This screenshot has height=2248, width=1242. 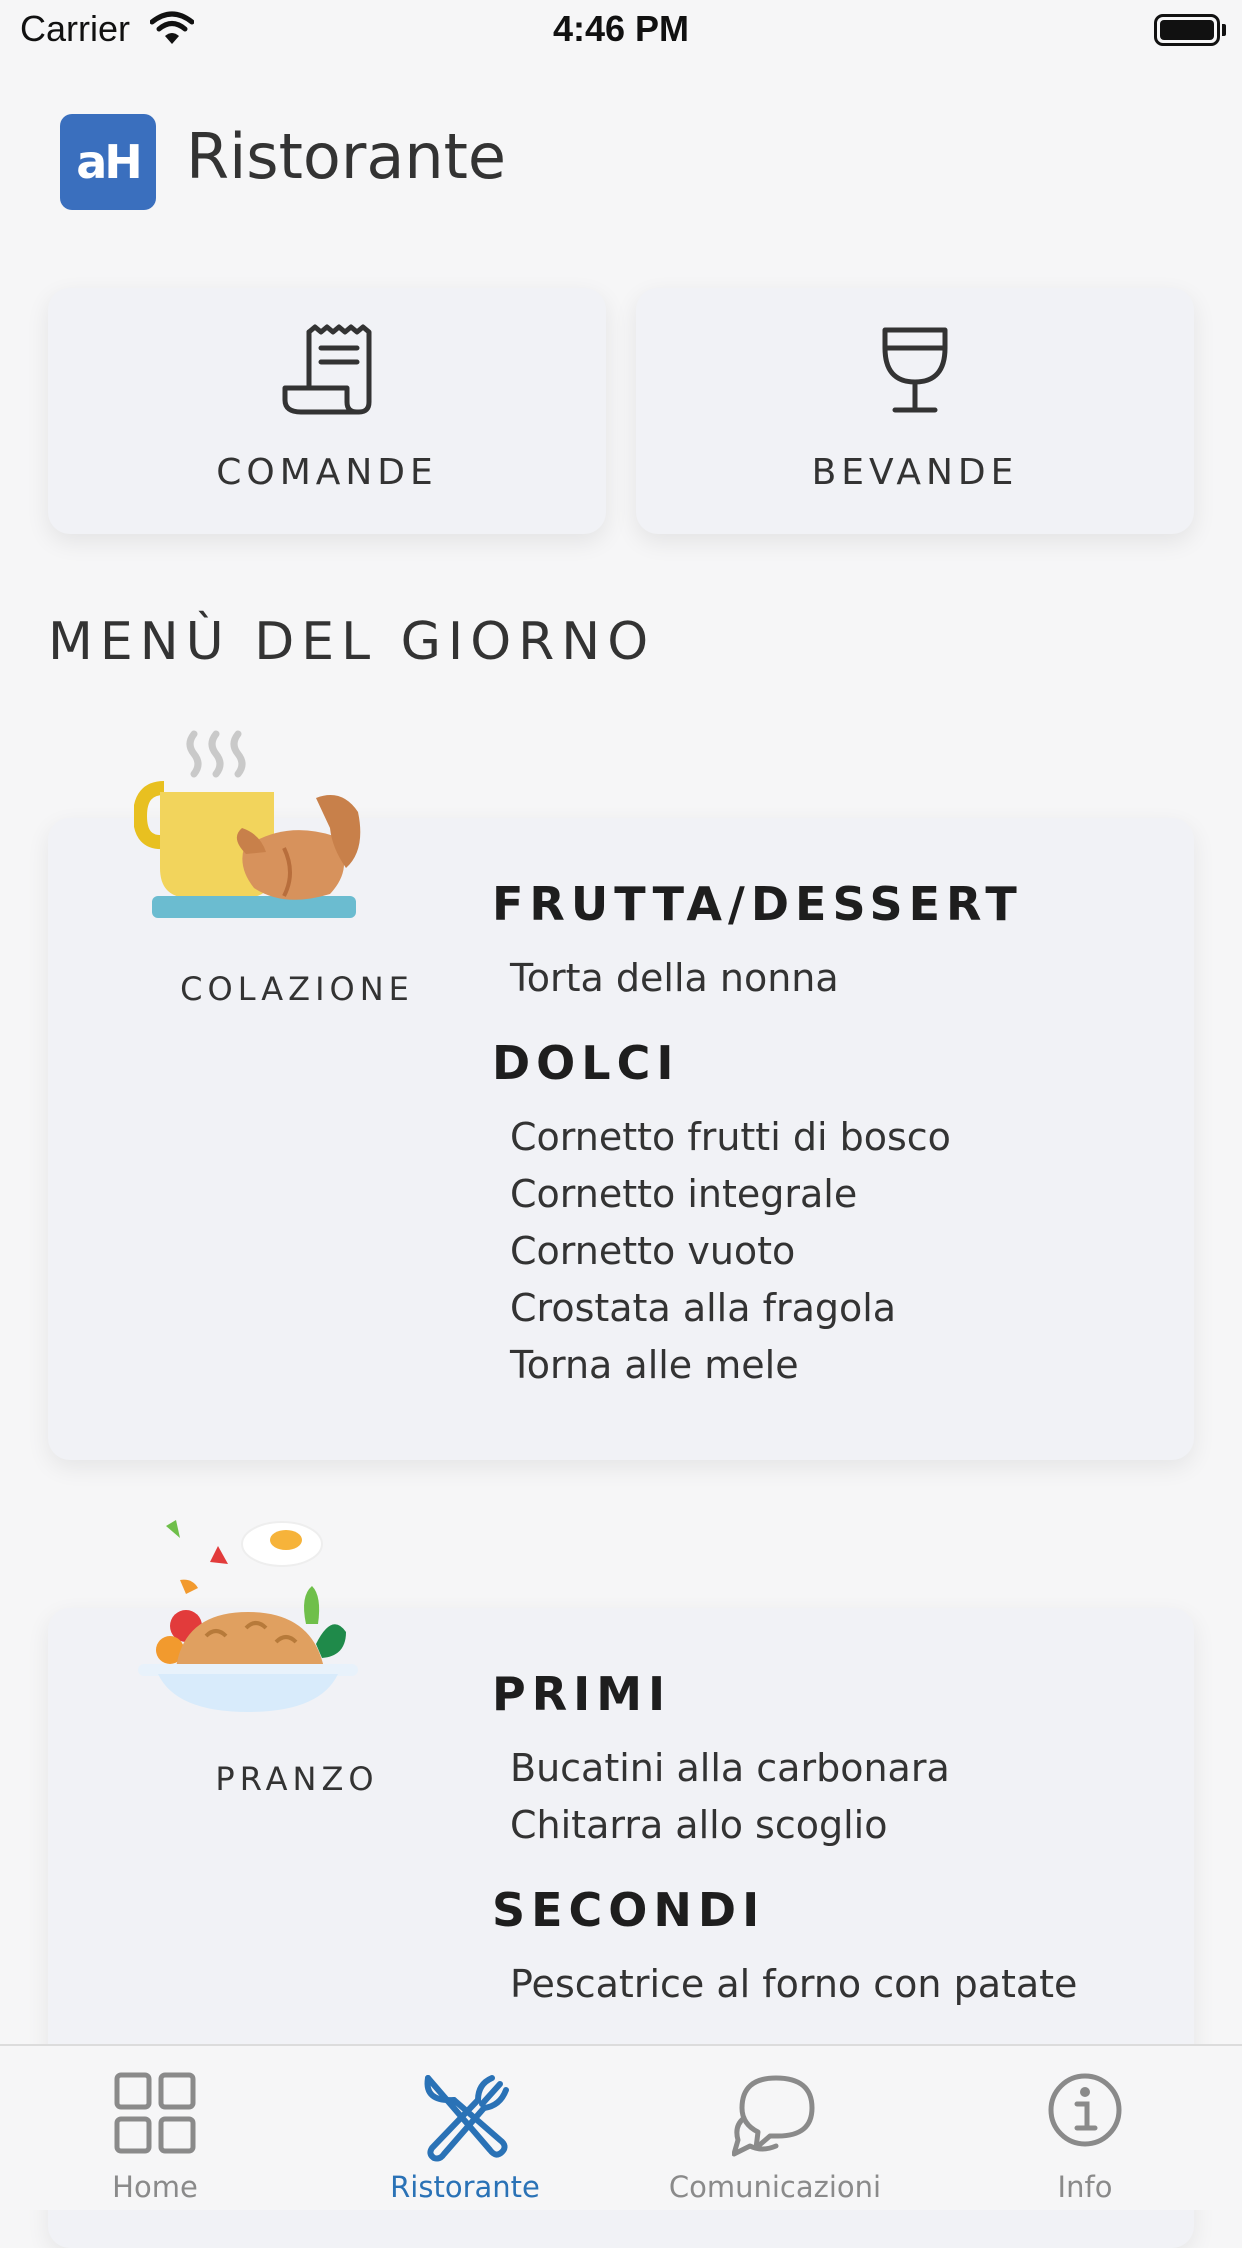 I want to click on menu-section-title: MENÙ DEL GIORNO, so click(x=352, y=642).